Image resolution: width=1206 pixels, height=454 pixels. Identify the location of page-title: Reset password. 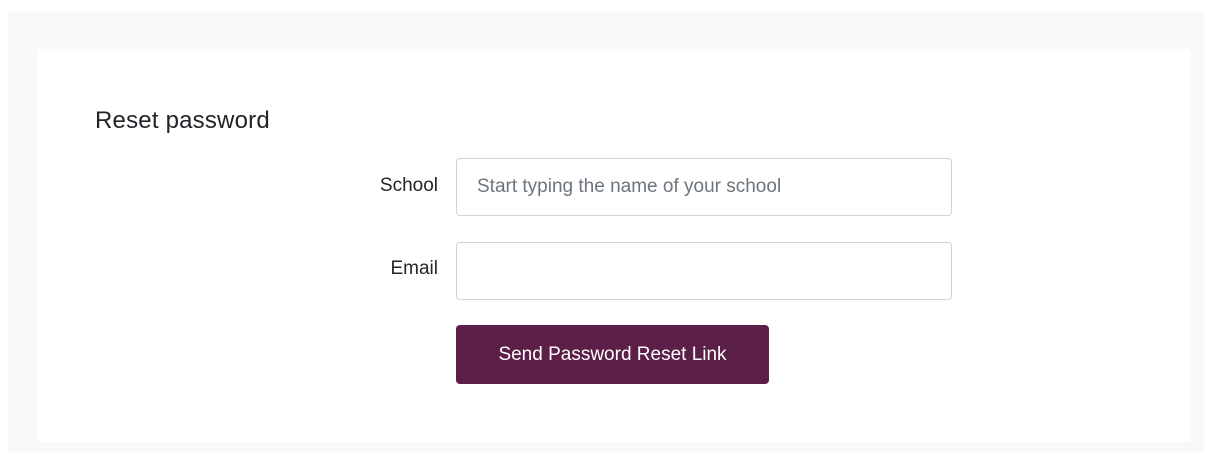
(182, 120).